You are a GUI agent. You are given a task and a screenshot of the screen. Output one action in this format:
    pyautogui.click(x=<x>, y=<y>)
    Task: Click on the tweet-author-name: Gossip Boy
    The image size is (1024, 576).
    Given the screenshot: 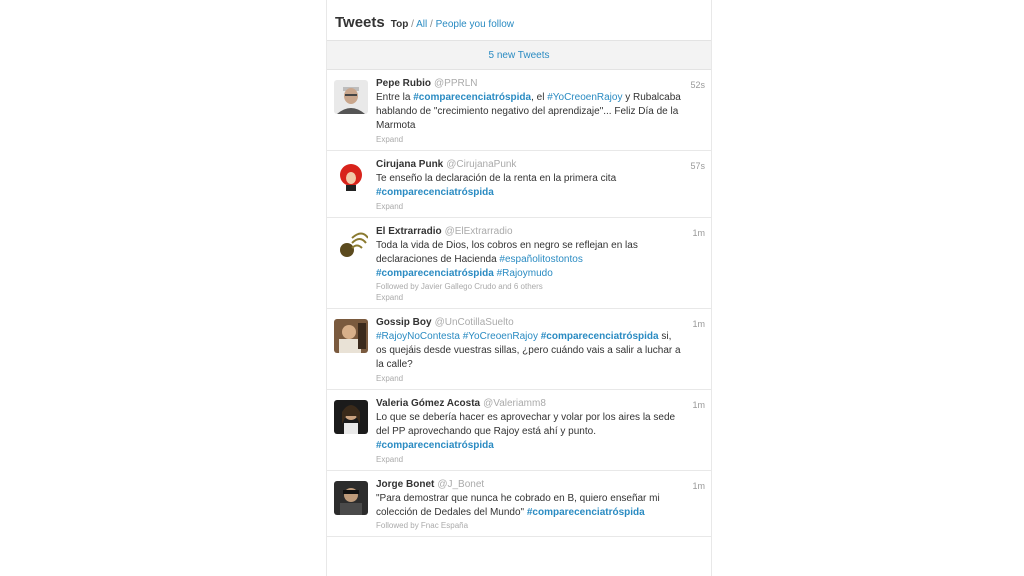 What is the action you would take?
    pyautogui.click(x=404, y=322)
    